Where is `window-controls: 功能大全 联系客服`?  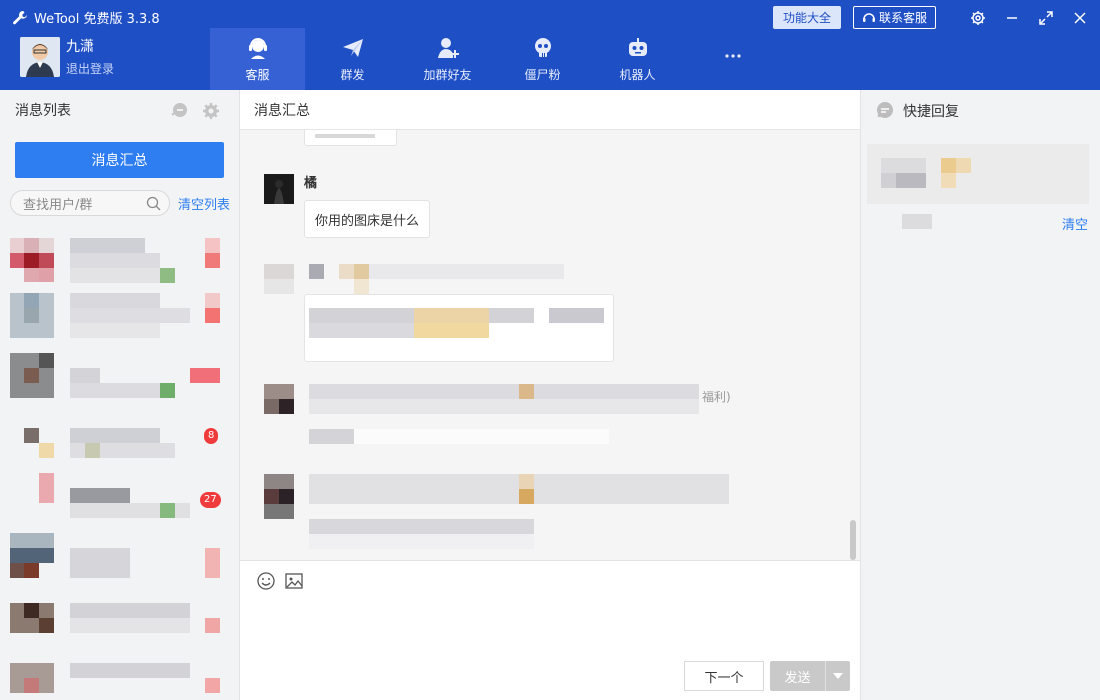
window-controls: 功能大全 联系客服 is located at coordinates (930, 17).